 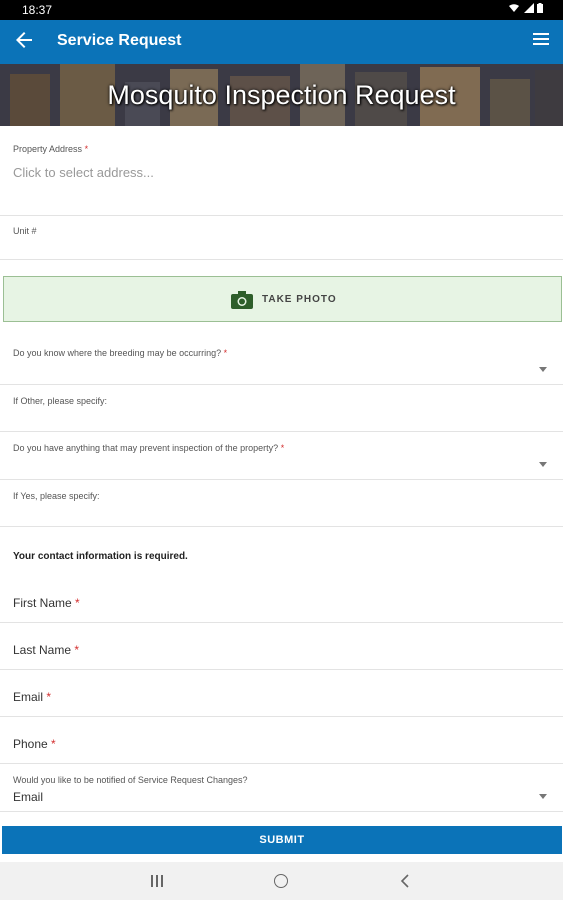 What do you see at coordinates (281, 408) in the screenshot?
I see `breeding-other-field: If Other, please specify:` at bounding box center [281, 408].